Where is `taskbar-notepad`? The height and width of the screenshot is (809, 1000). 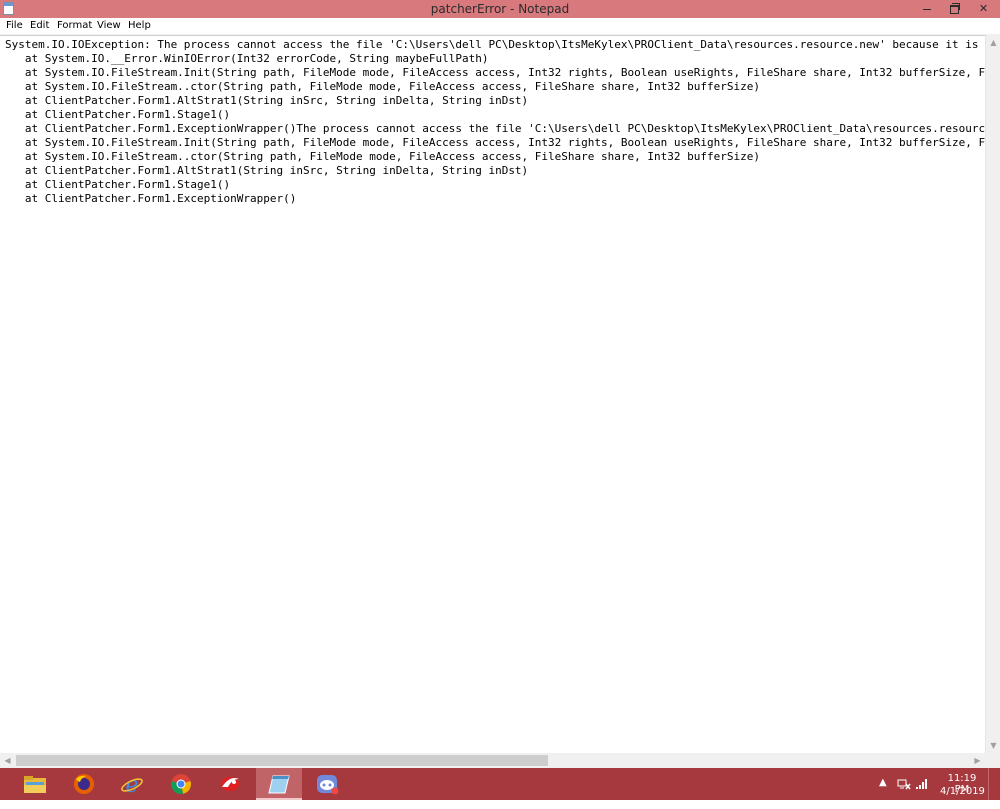
taskbar-notepad is located at coordinates (279, 784).